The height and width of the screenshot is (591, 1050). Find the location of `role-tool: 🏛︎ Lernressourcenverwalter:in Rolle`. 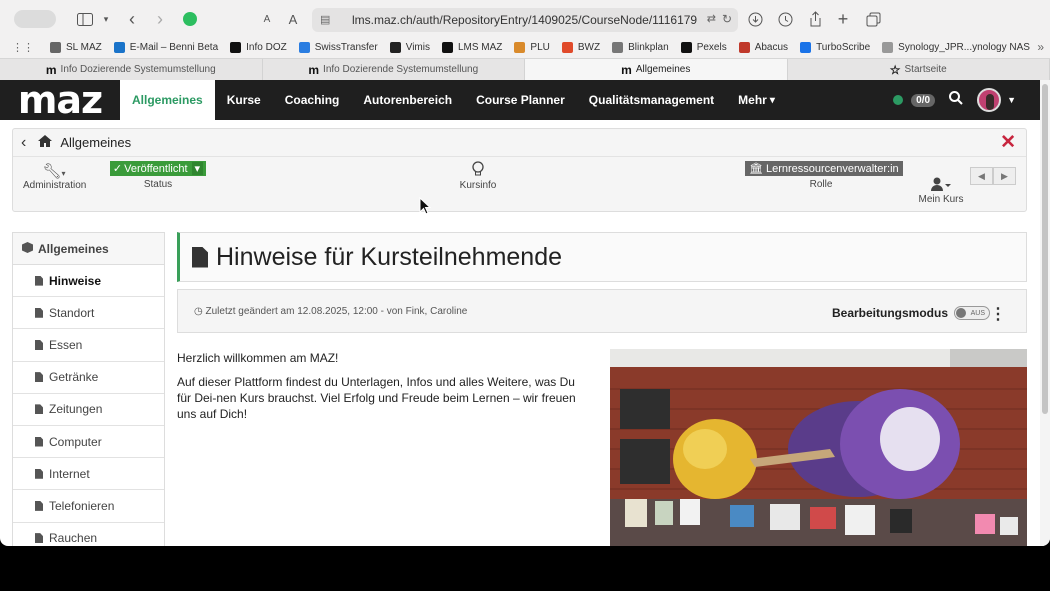

role-tool: 🏛︎ Lernressourcenverwalter:in Rolle is located at coordinates (824, 175).